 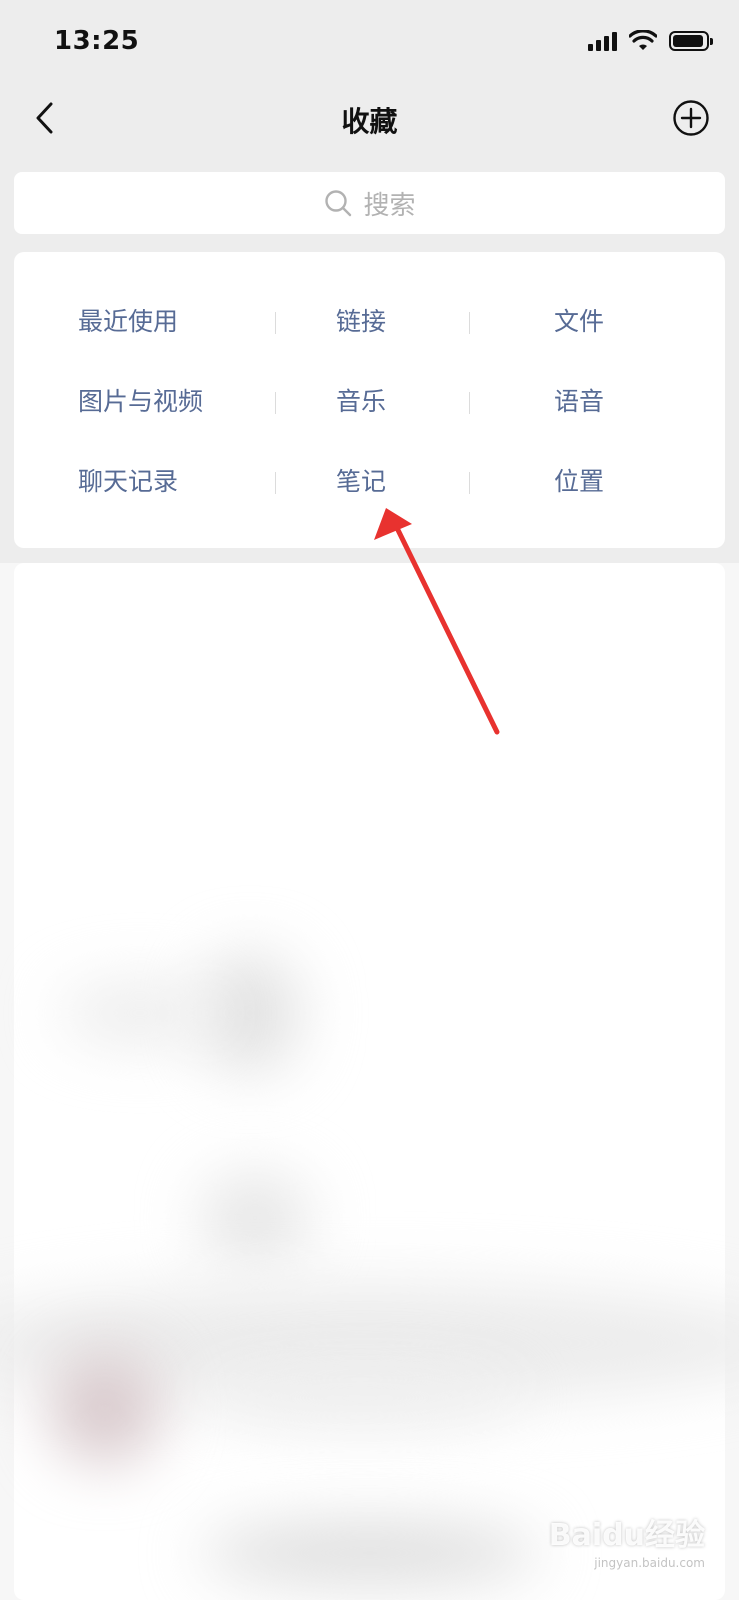 What do you see at coordinates (369, 45) in the screenshot?
I see `status-bar: 13:25` at bounding box center [369, 45].